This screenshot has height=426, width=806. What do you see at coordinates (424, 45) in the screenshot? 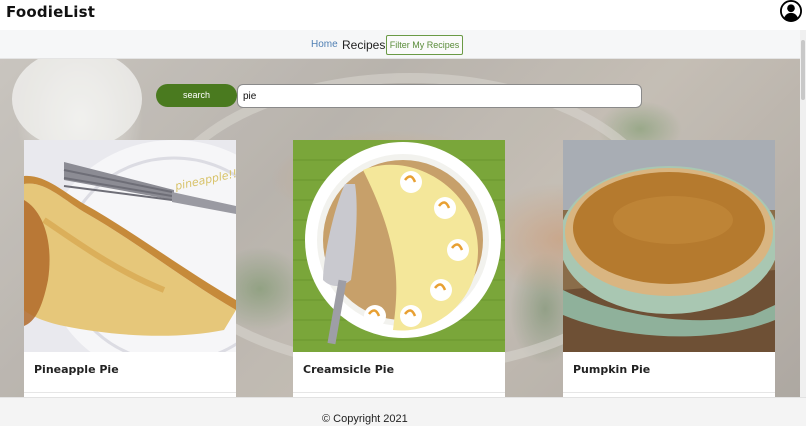
I see `filter-my-recipes-button: Filter My Recipes` at bounding box center [424, 45].